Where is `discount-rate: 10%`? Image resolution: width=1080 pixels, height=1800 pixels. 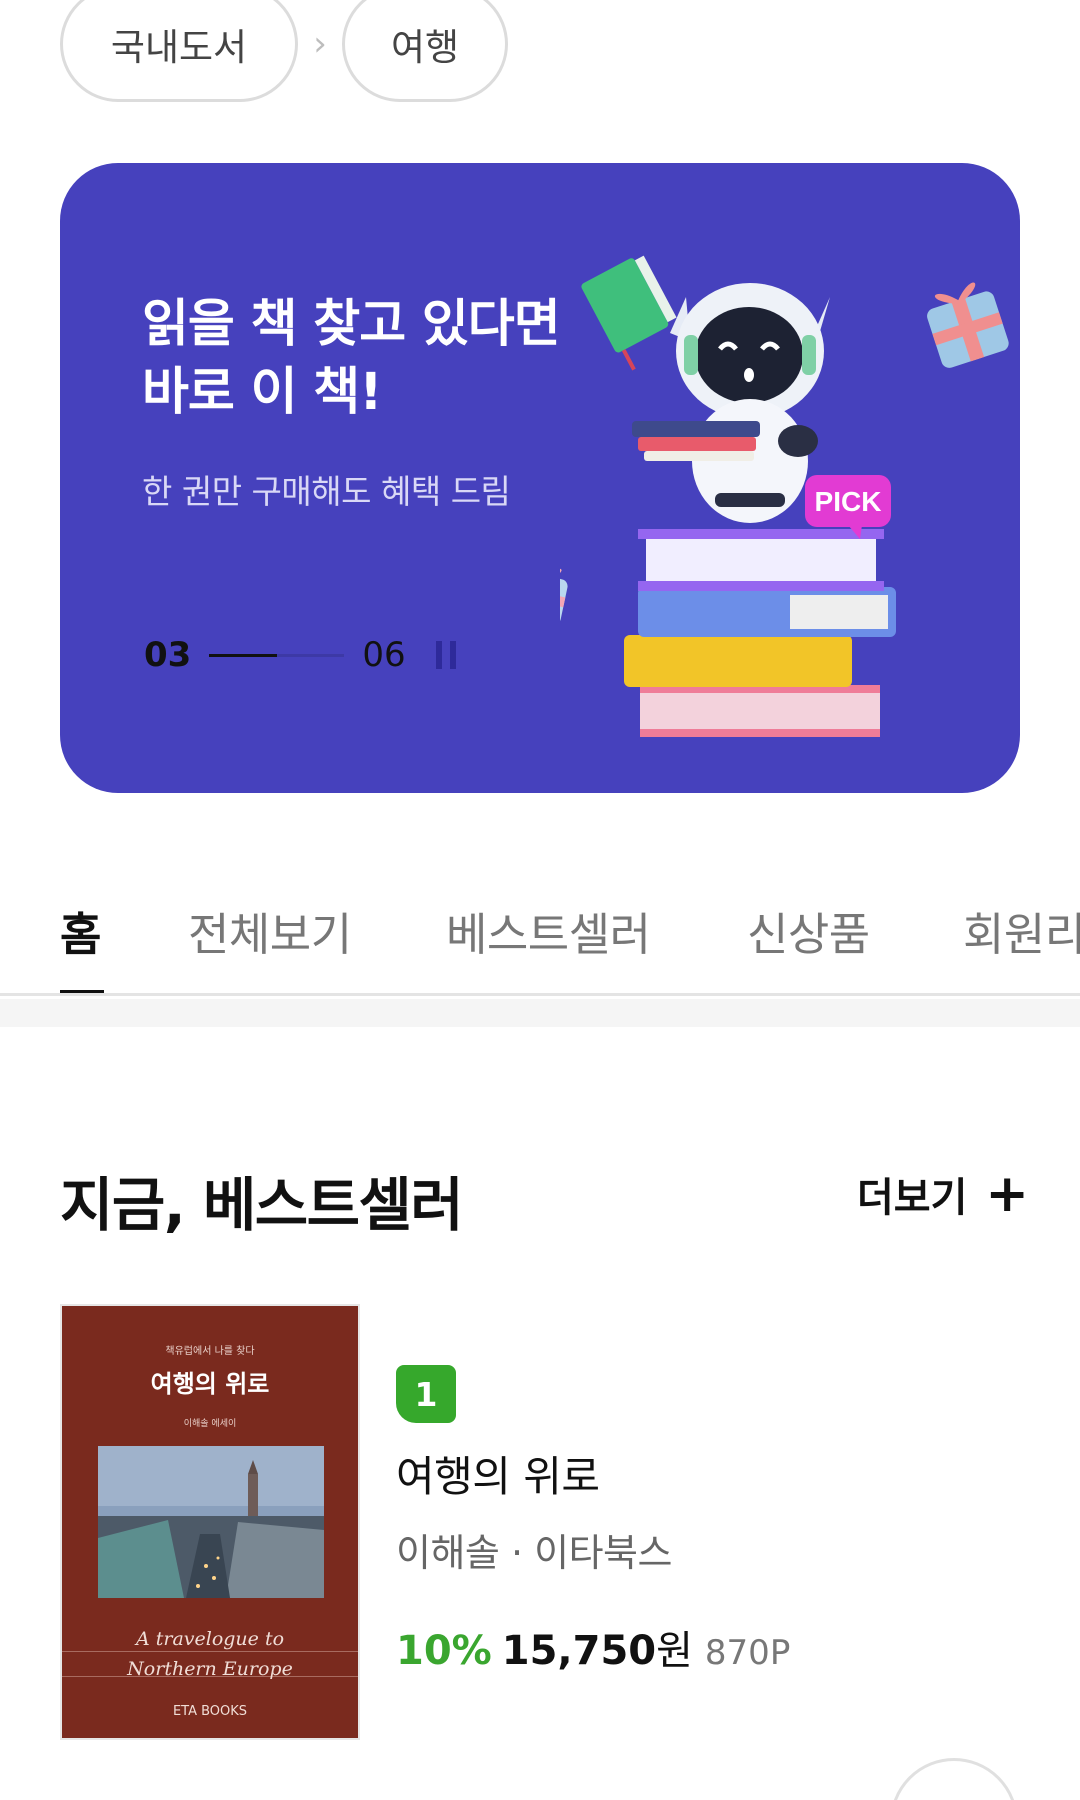 discount-rate: 10% is located at coordinates (444, 1651).